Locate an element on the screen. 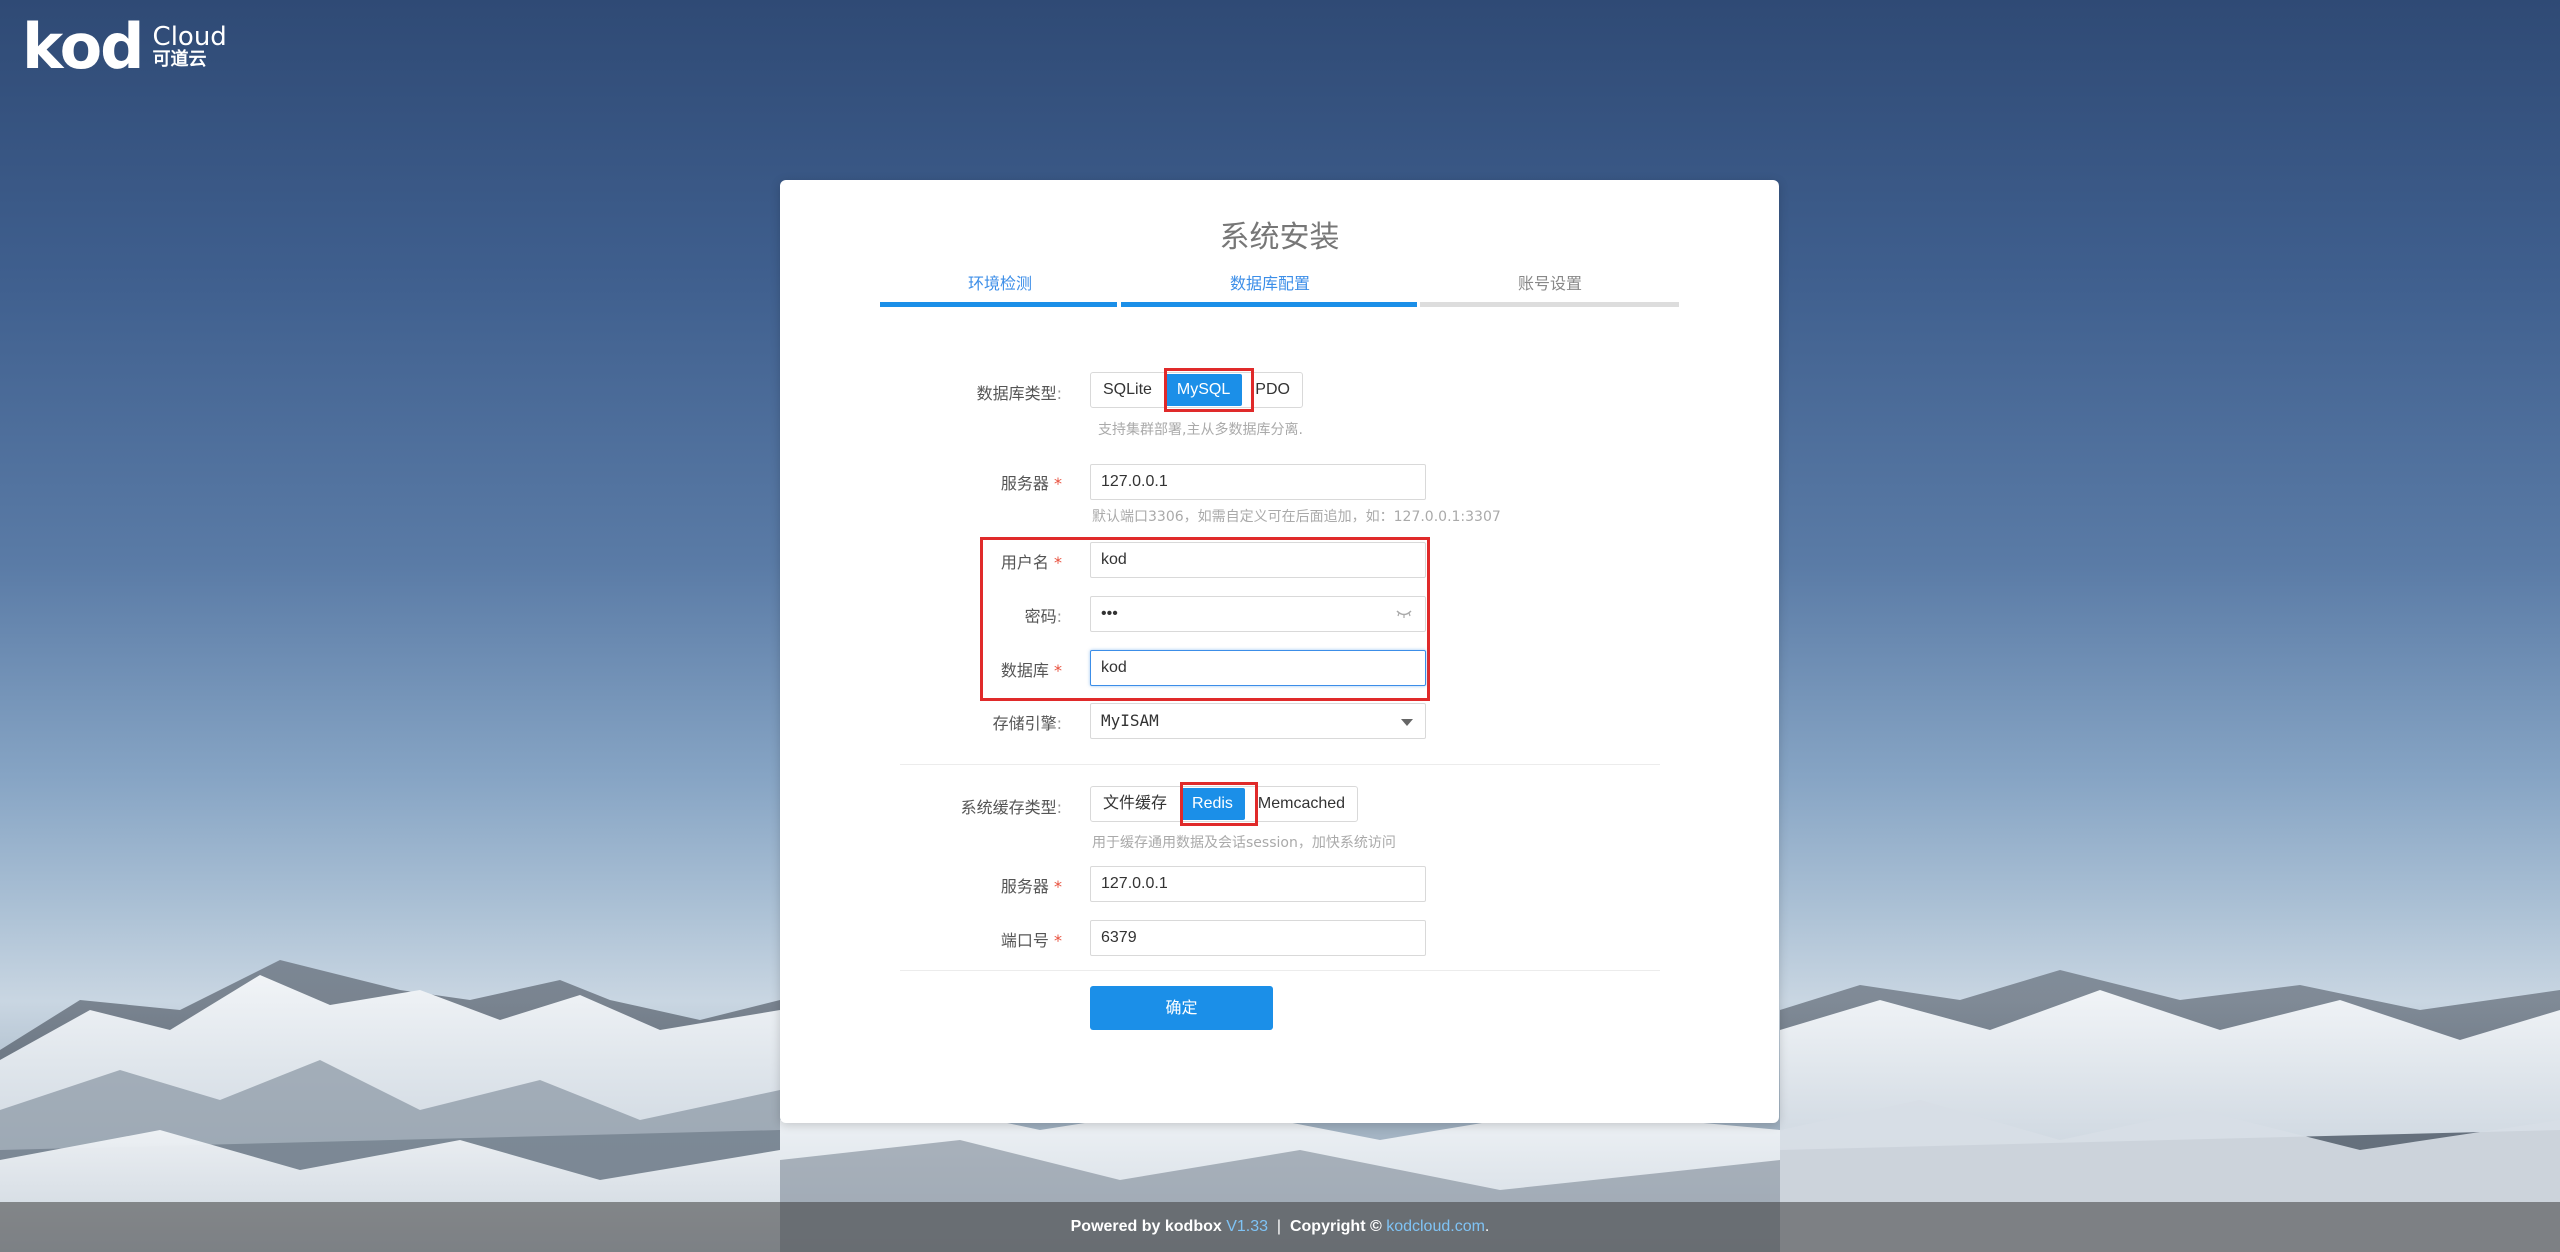 Image resolution: width=2560 pixels, height=1252 pixels. cache-type-memcached: Memcached is located at coordinates (1301, 804).